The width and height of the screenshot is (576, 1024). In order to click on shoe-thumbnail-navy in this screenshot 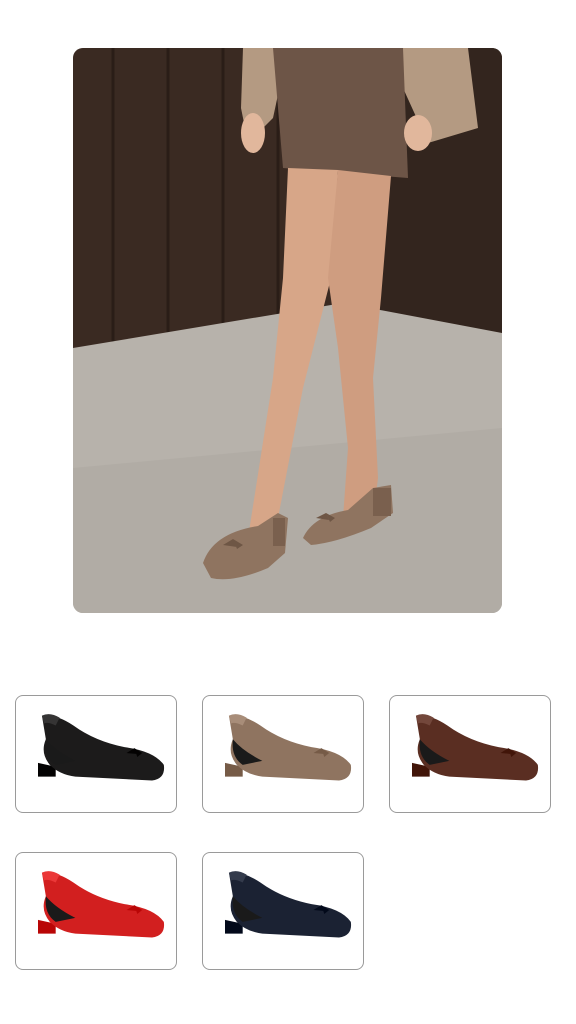, I will do `click(288, 904)`.